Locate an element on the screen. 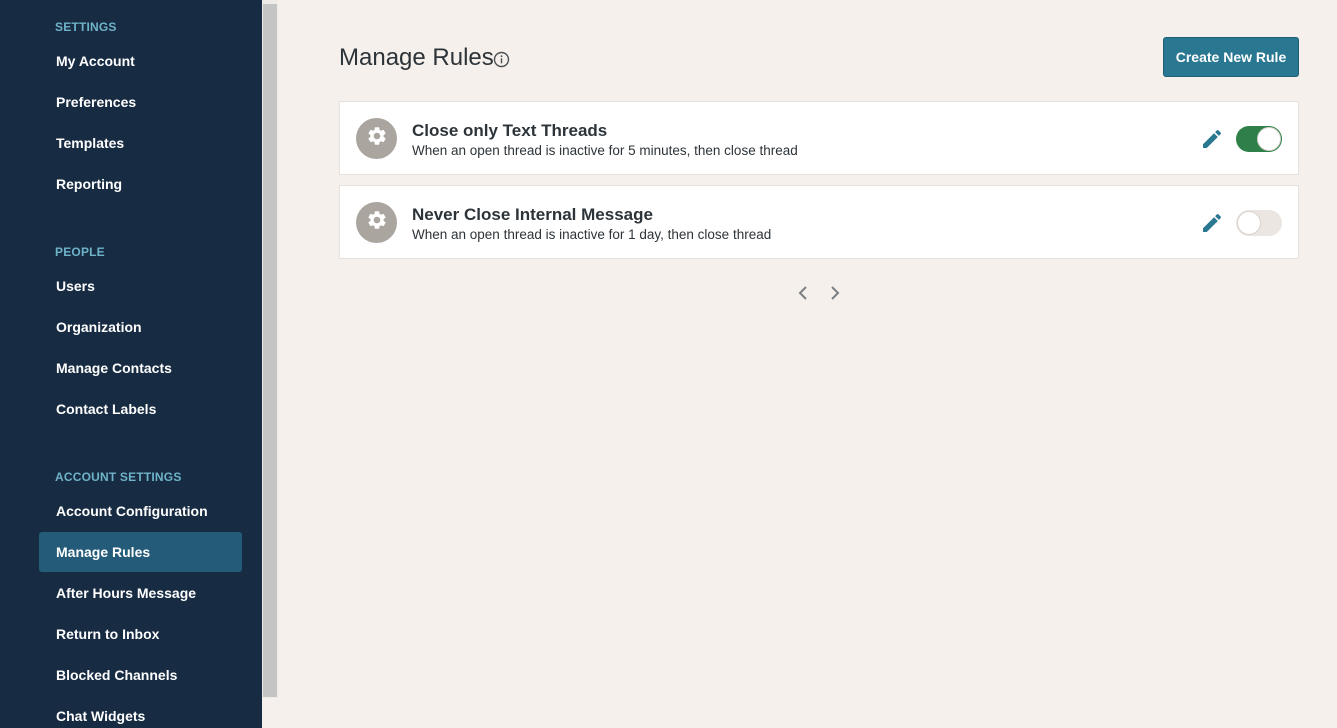  sidebar-item-manage-contacts: Manage Contacts is located at coordinates (140, 368).